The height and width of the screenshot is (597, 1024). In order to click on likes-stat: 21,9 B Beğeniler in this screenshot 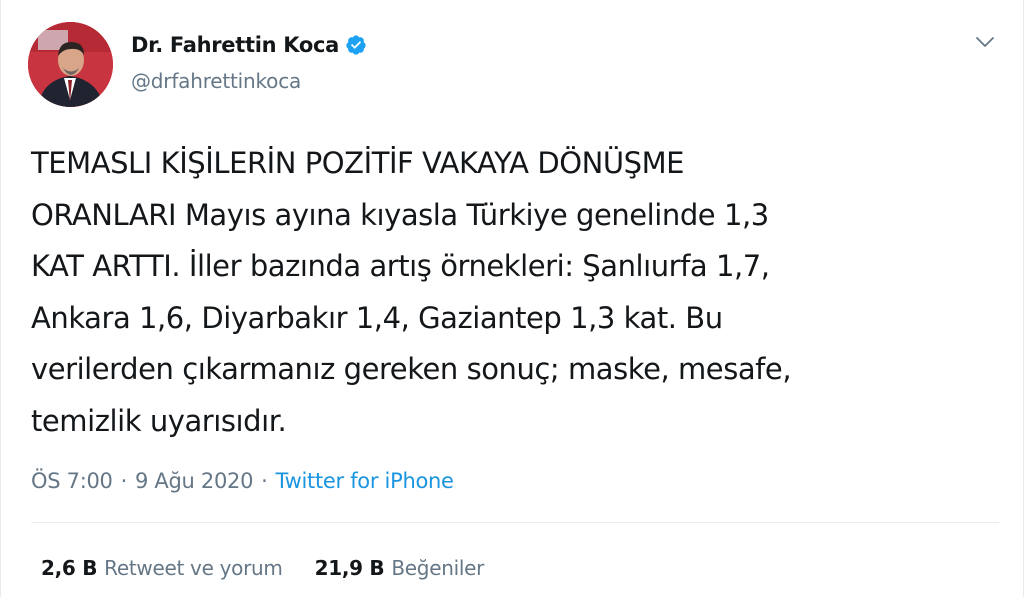, I will do `click(399, 568)`.